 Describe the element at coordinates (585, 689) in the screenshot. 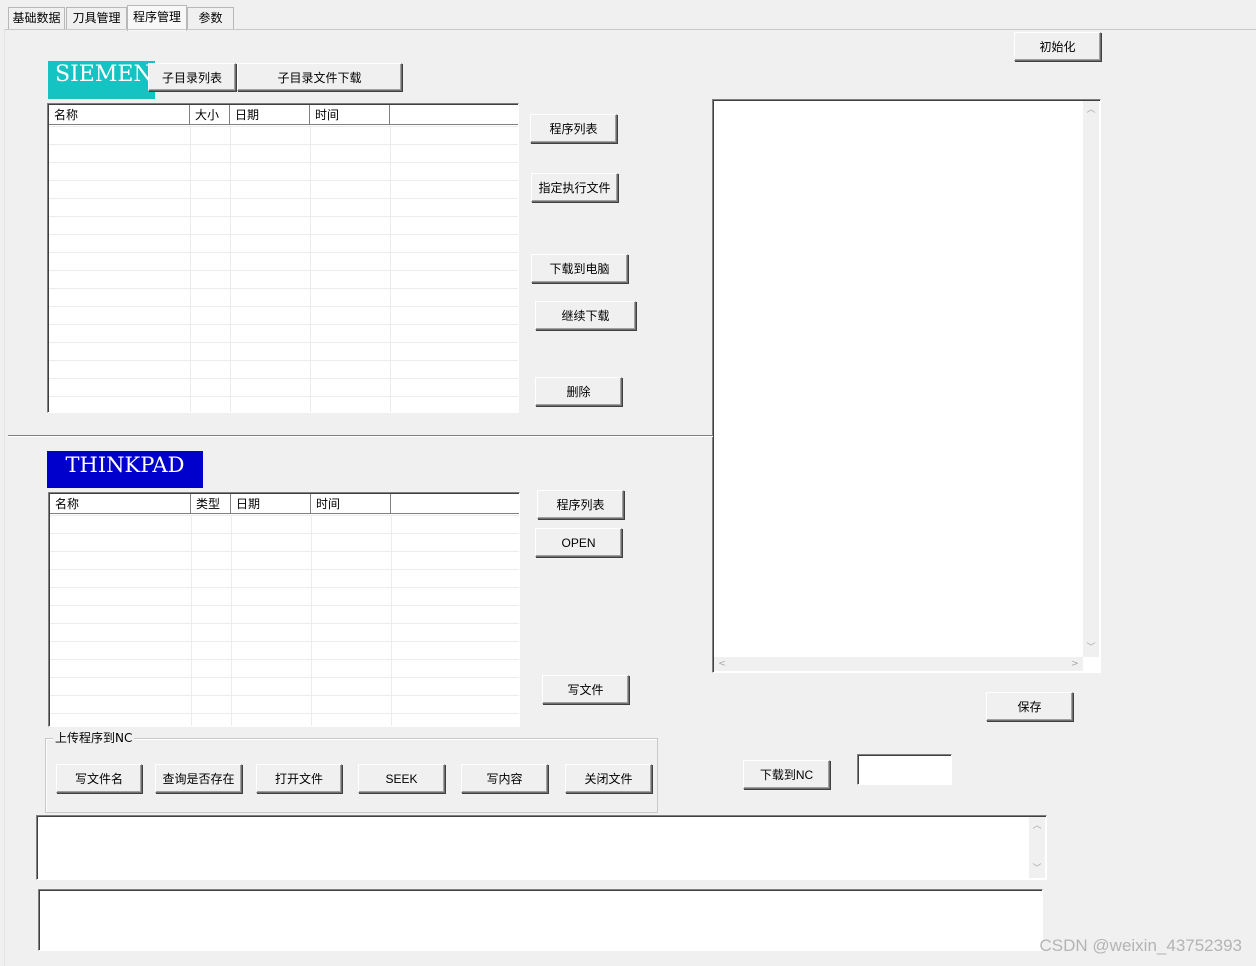

I see `write-file-button: 写文件` at that location.